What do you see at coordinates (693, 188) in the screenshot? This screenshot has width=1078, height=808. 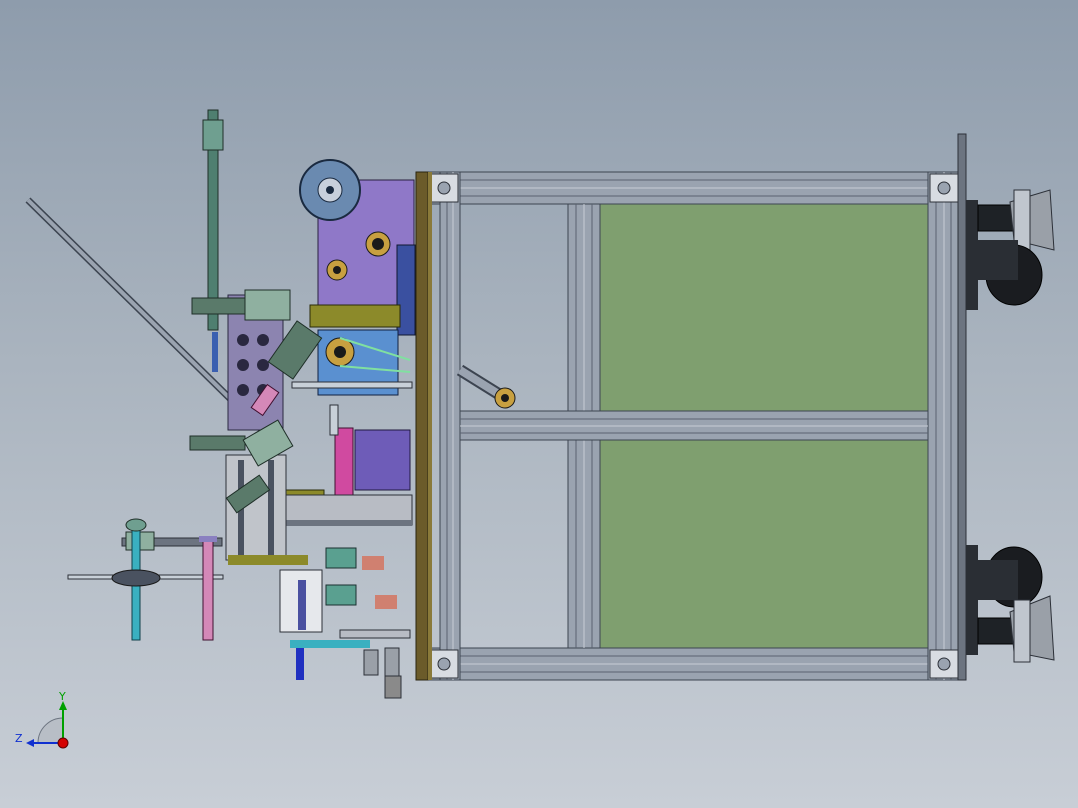 I see `top-rail` at bounding box center [693, 188].